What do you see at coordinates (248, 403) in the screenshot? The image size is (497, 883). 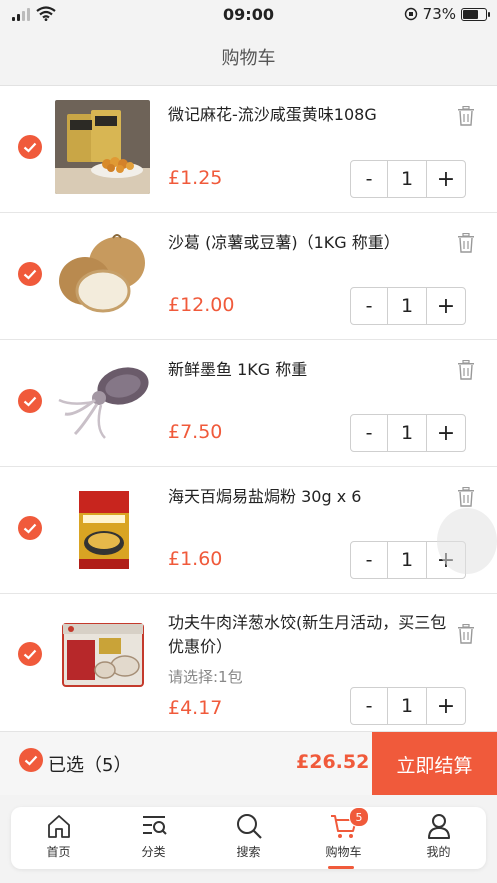 I see `cart-item: 新鲜墨鱼 1KG 称重 £7.50 - 1 +` at bounding box center [248, 403].